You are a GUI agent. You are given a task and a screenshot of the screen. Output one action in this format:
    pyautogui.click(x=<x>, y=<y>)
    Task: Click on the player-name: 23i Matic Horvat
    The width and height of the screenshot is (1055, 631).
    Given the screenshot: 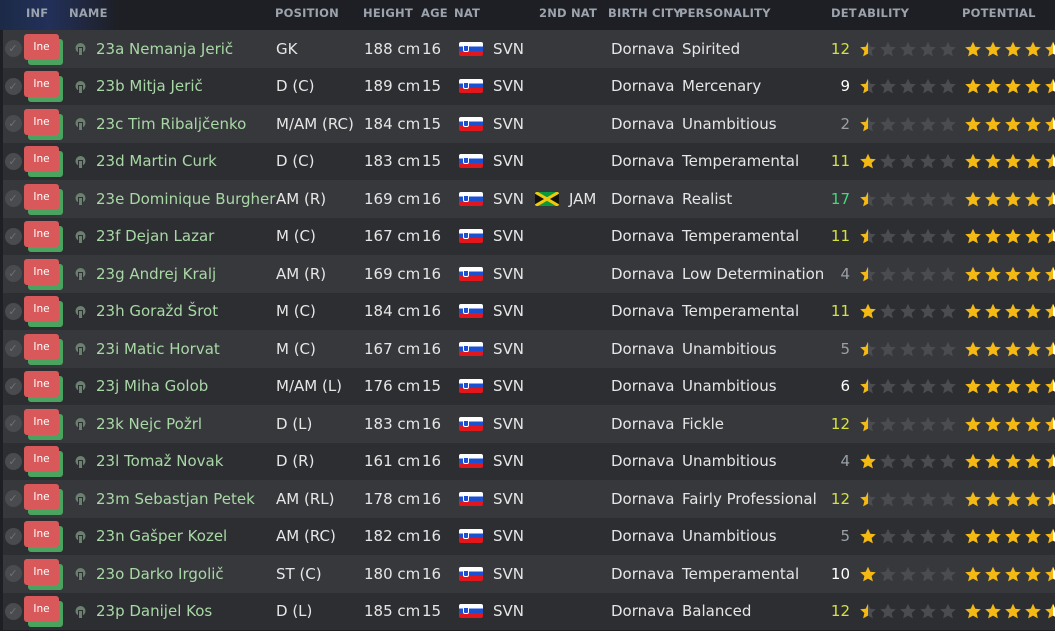 What is the action you would take?
    pyautogui.click(x=158, y=349)
    